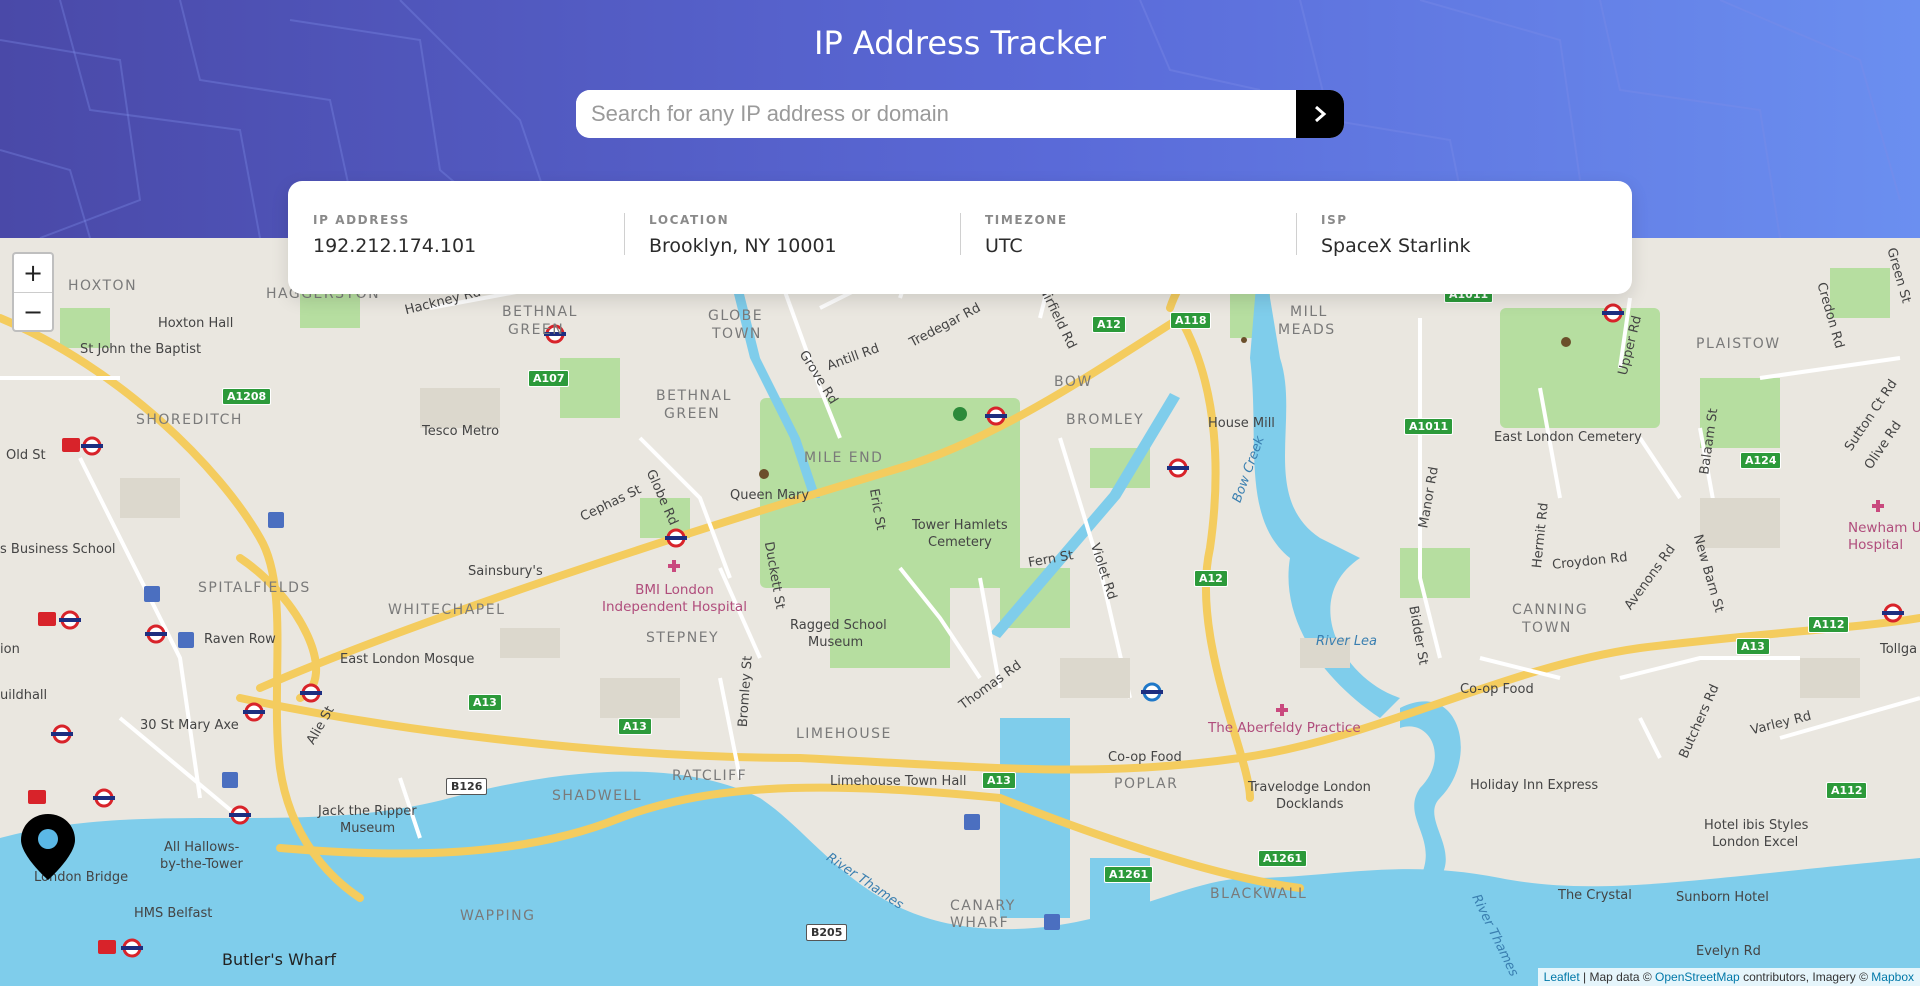 This screenshot has width=1920, height=986. Describe the element at coordinates (1892, 977) in the screenshot. I see `mapbox-link: Mapbox` at that location.